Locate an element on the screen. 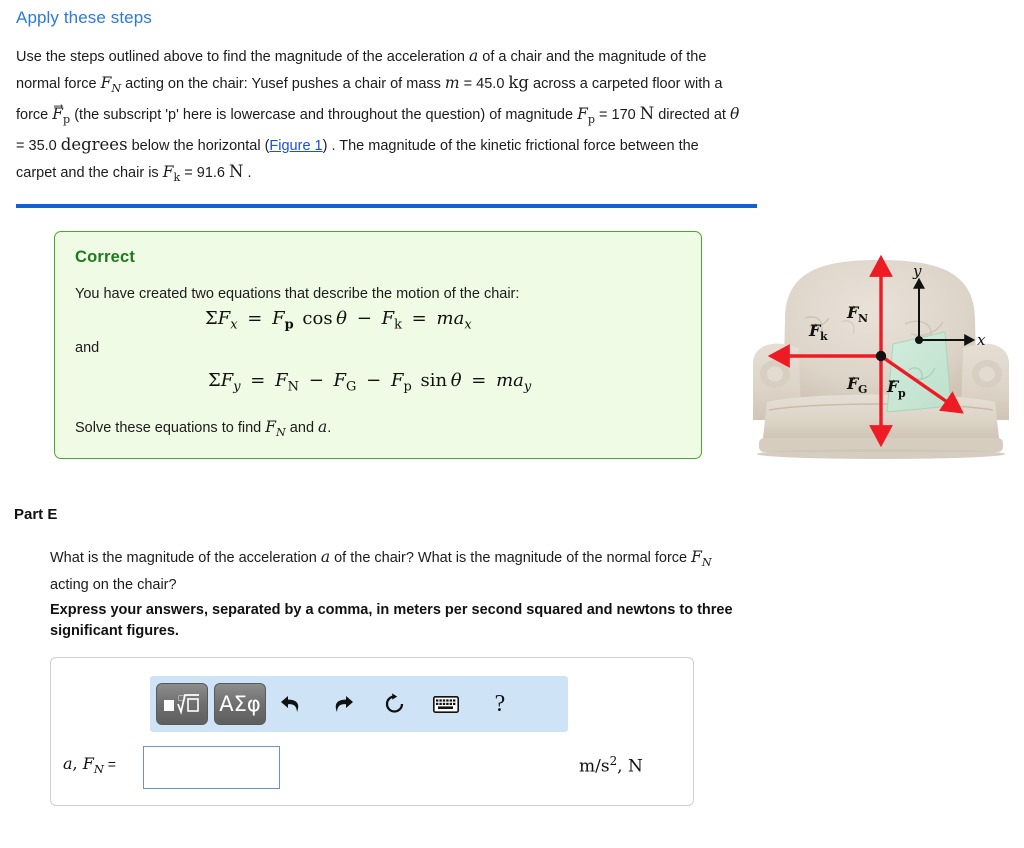 The image size is (1024, 848). intro-text-13: . is located at coordinates (247, 173).